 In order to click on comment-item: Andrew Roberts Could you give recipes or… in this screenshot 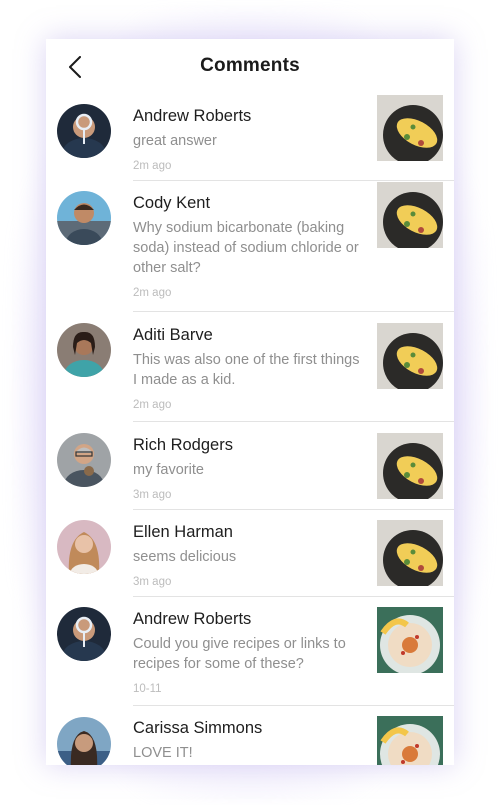, I will do `click(250, 651)`.